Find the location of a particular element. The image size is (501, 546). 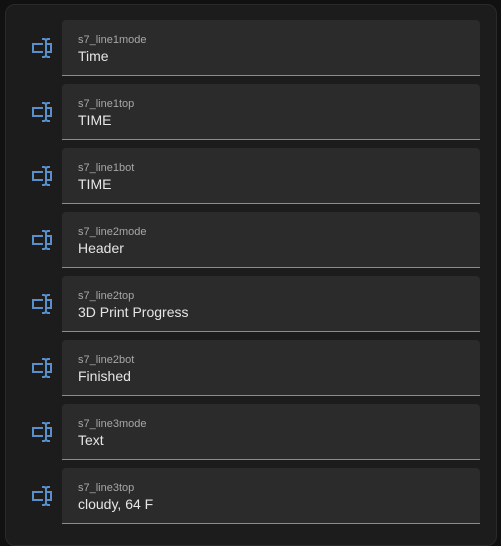

field-label: s7_line2bot is located at coordinates (106, 360).